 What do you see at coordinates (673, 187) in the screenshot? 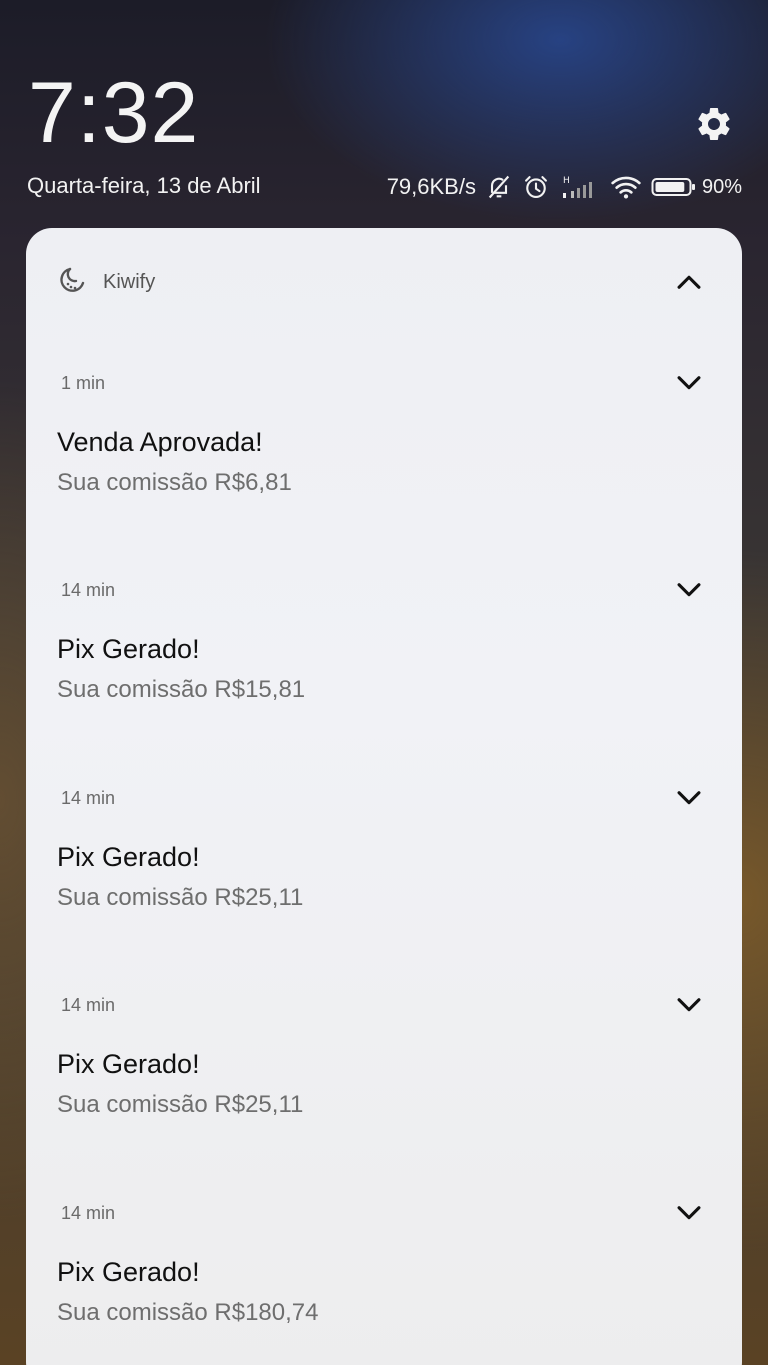
I see `battery-icon` at bounding box center [673, 187].